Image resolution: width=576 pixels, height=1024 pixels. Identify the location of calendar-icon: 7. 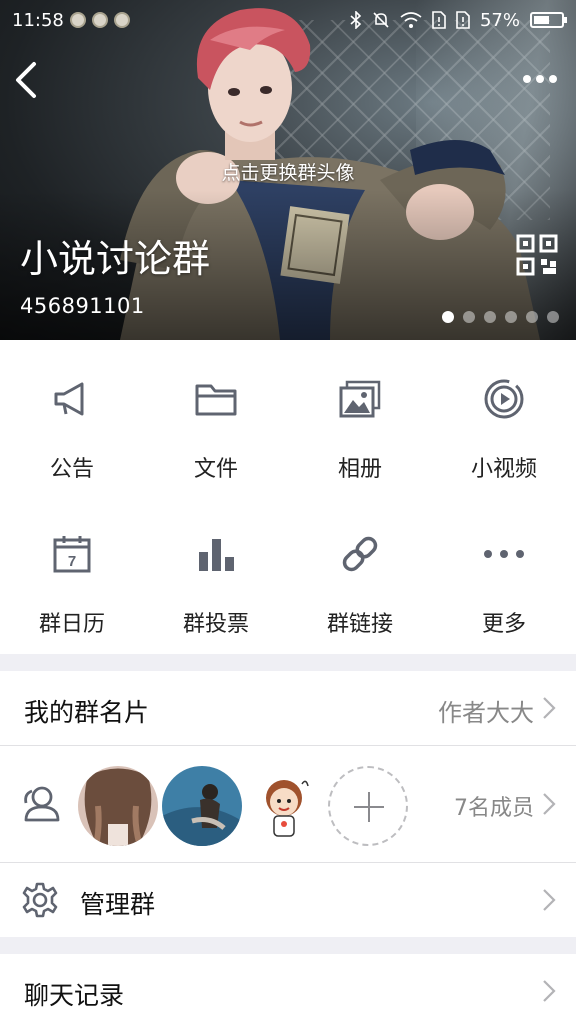
(72, 554).